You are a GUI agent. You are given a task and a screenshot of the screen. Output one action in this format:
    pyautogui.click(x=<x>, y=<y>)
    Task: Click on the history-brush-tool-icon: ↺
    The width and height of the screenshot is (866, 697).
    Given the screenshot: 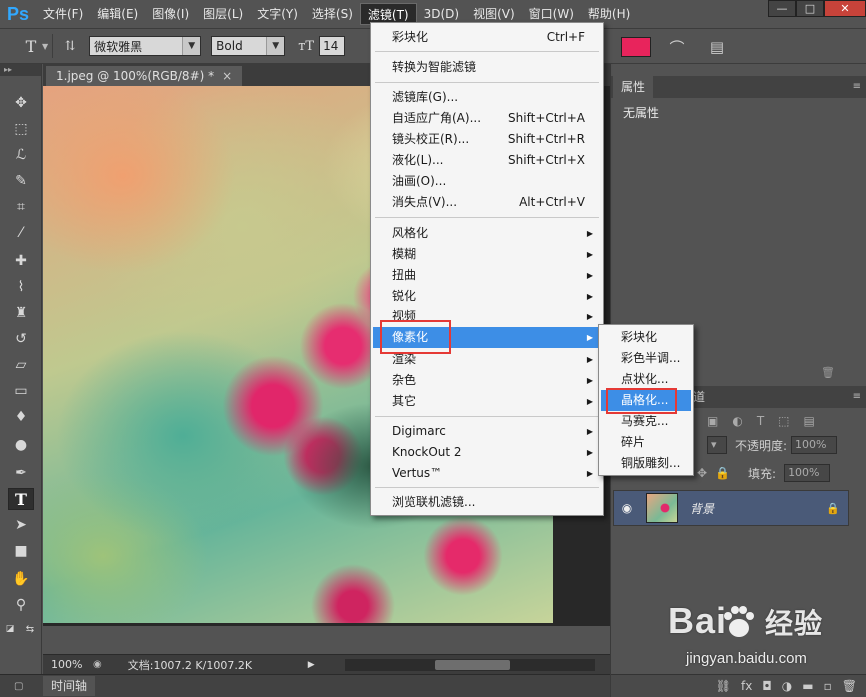 What is the action you would take?
    pyautogui.click(x=21, y=339)
    